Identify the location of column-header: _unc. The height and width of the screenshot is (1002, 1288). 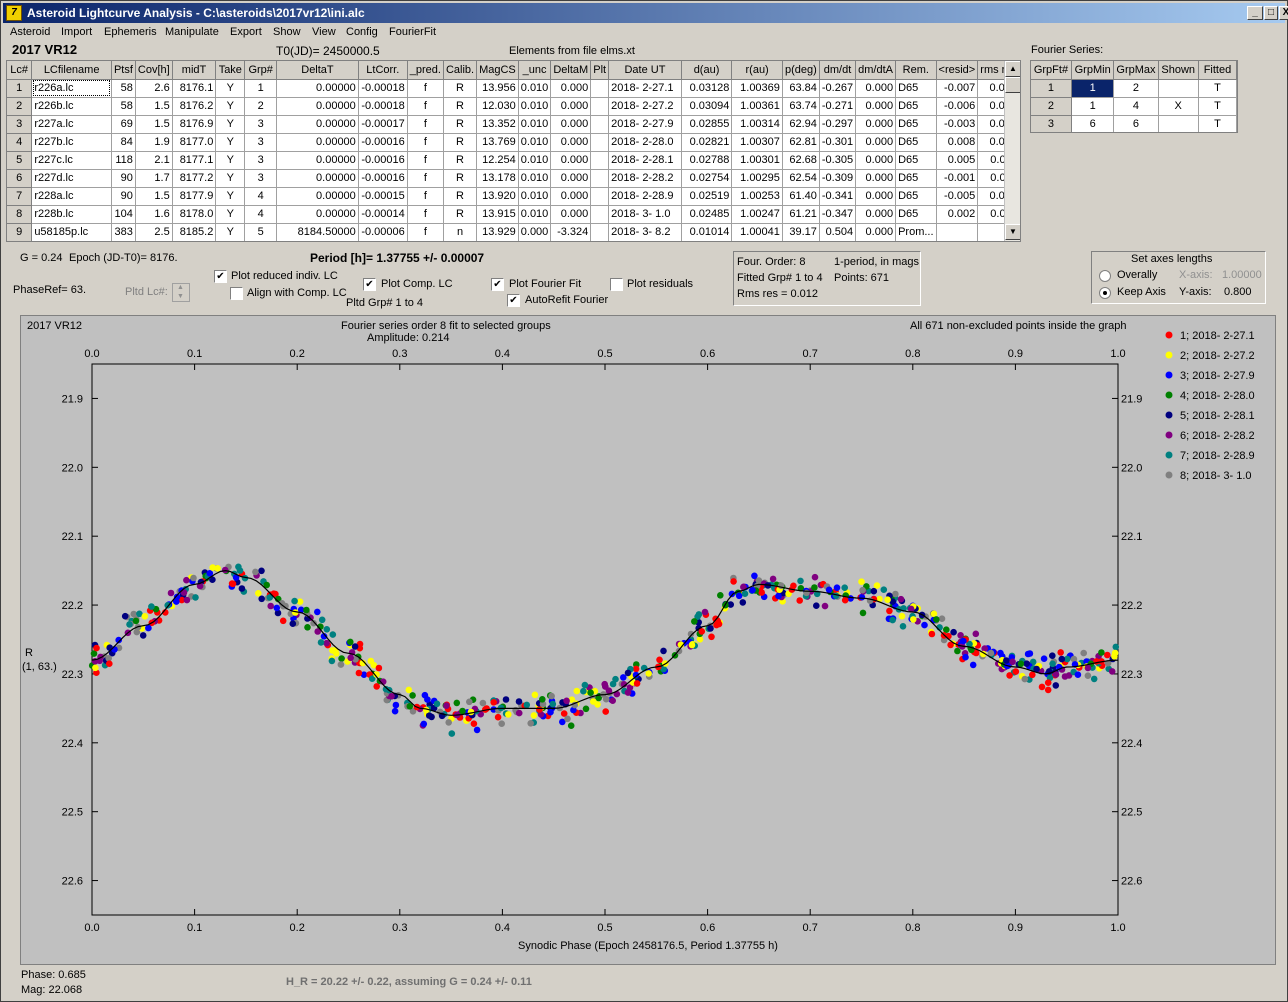
(535, 70).